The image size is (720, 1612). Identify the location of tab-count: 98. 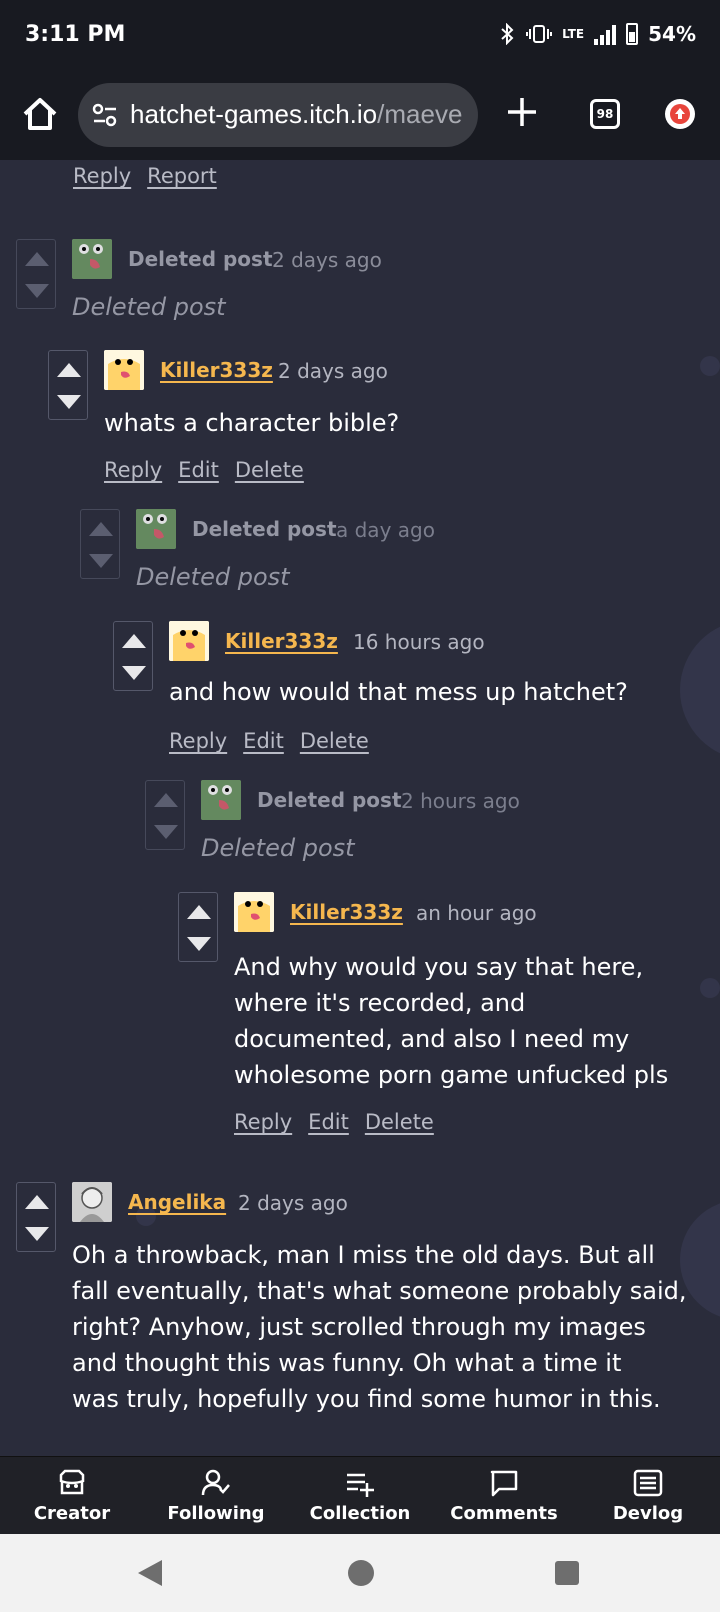
(605, 114).